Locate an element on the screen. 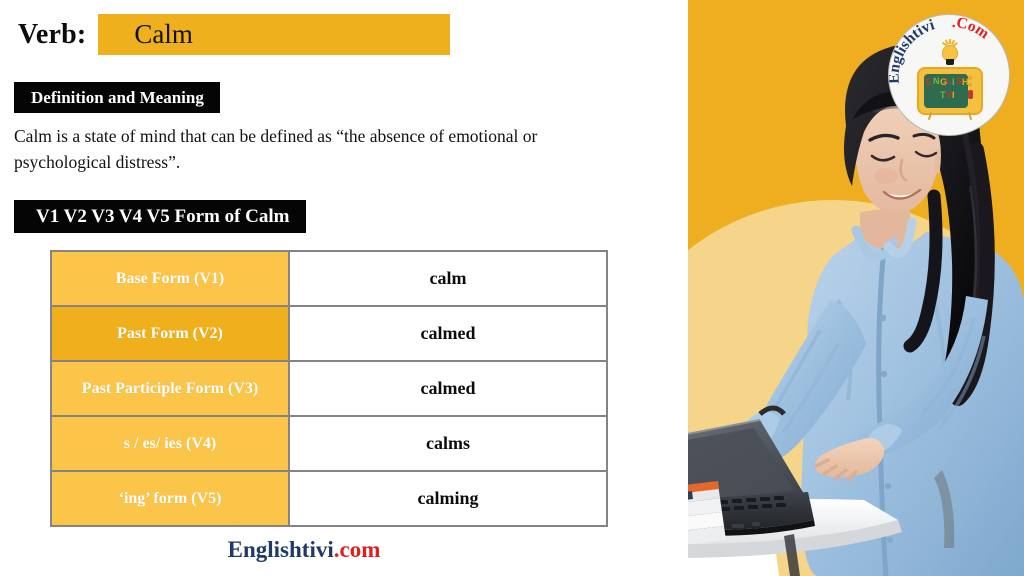  form-label-cell: Base Form (V1) is located at coordinates (170, 278).